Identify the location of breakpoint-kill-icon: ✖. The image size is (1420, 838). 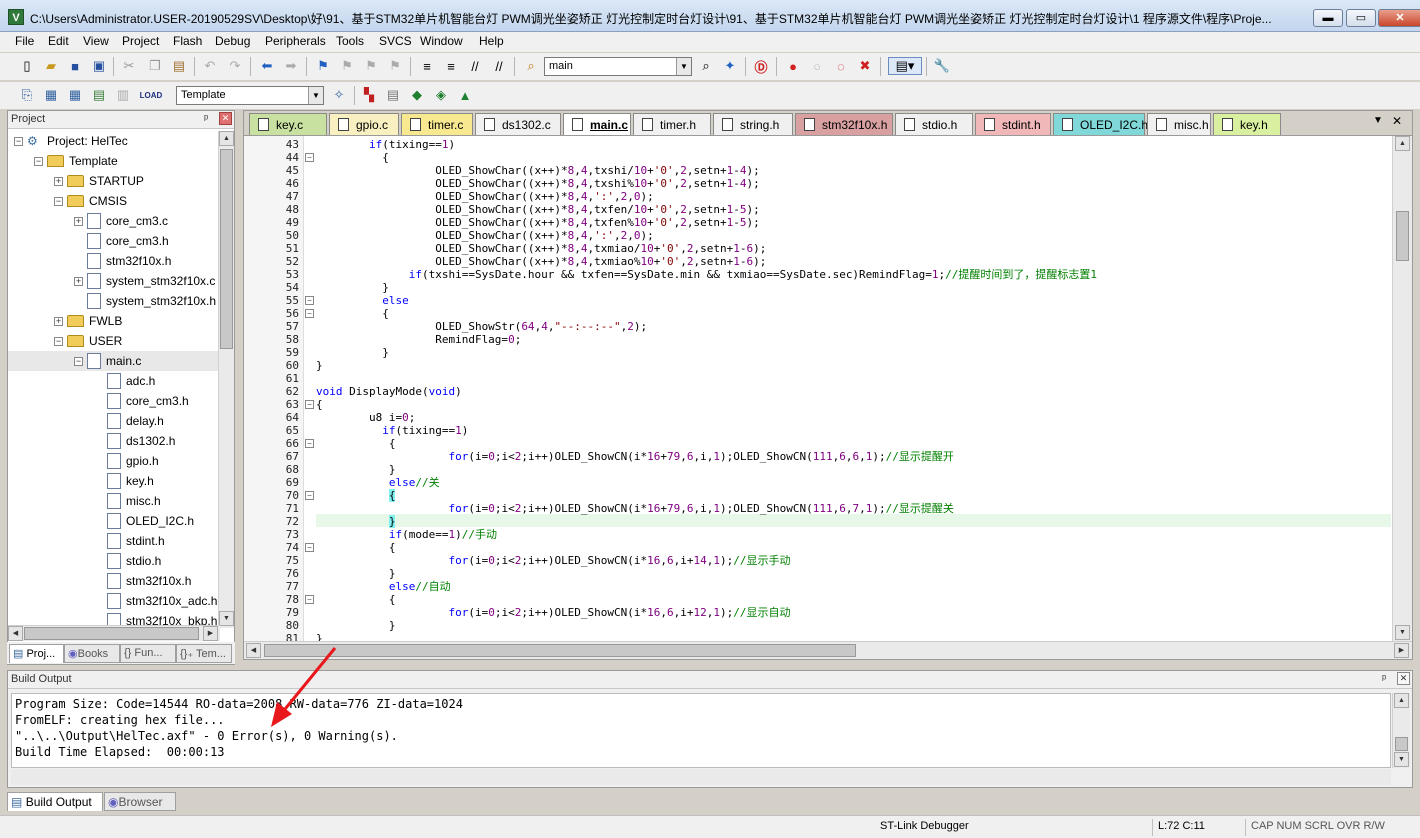
(865, 66).